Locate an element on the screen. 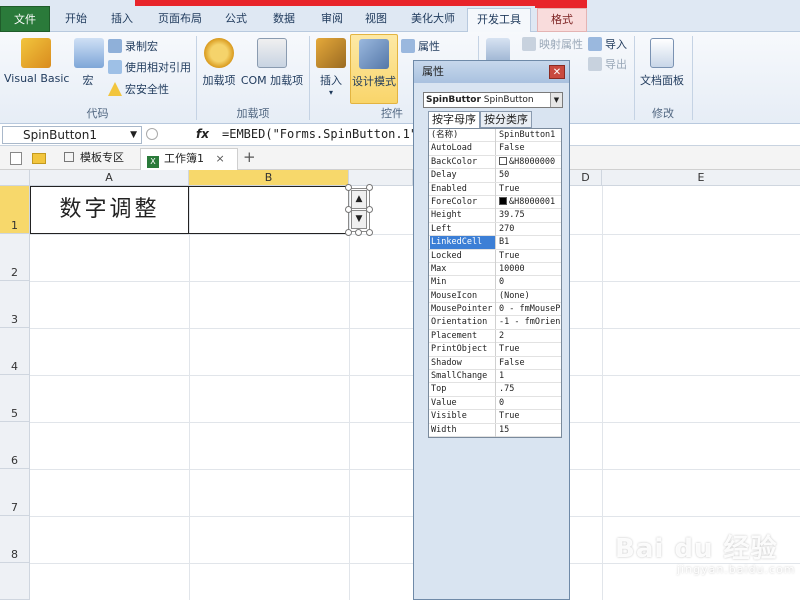  column-header-b: B is located at coordinates (269, 178).